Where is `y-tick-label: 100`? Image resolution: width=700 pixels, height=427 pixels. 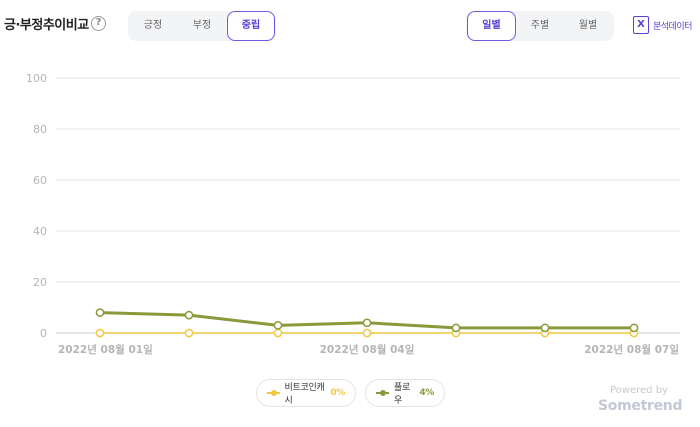 y-tick-label: 100 is located at coordinates (36, 78).